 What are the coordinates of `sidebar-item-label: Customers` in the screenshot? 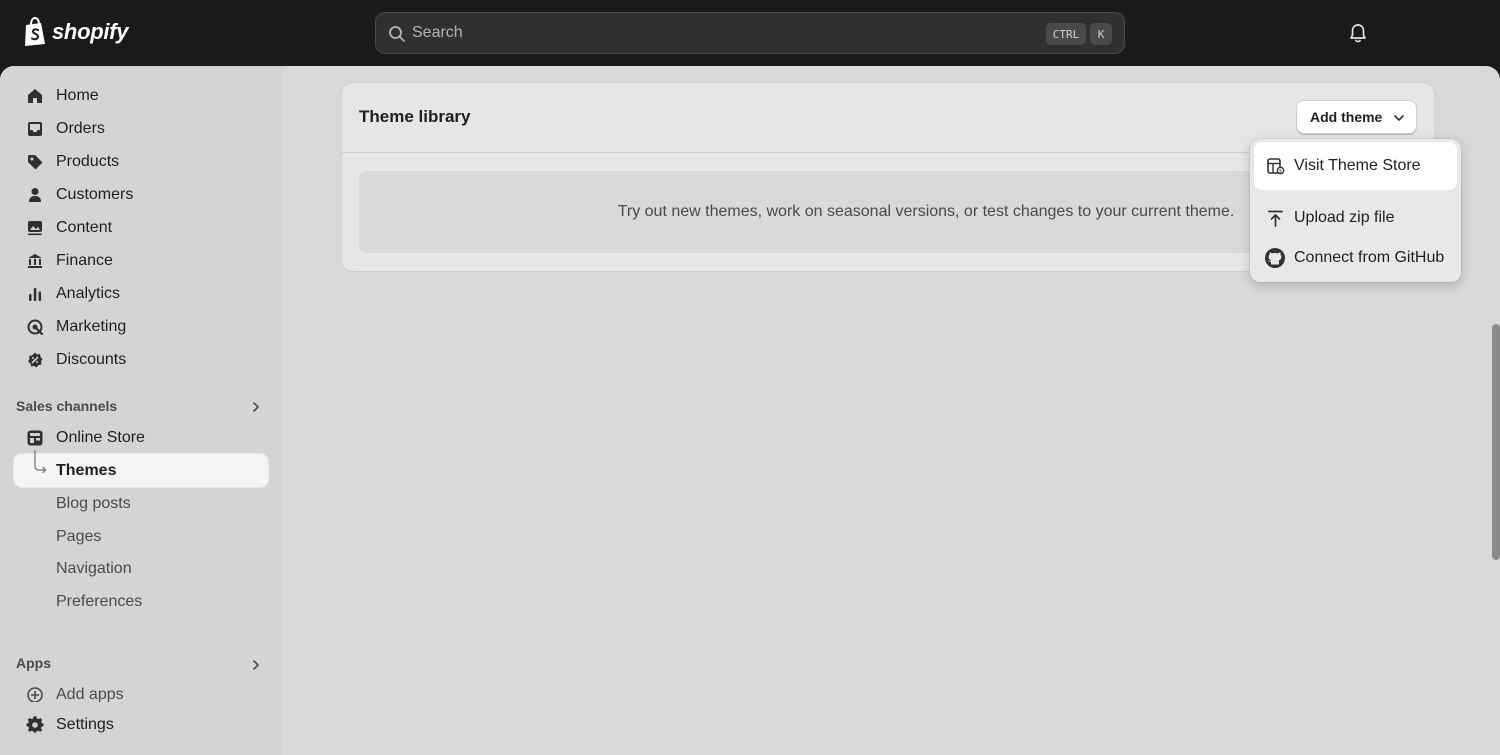 It's located at (95, 194).